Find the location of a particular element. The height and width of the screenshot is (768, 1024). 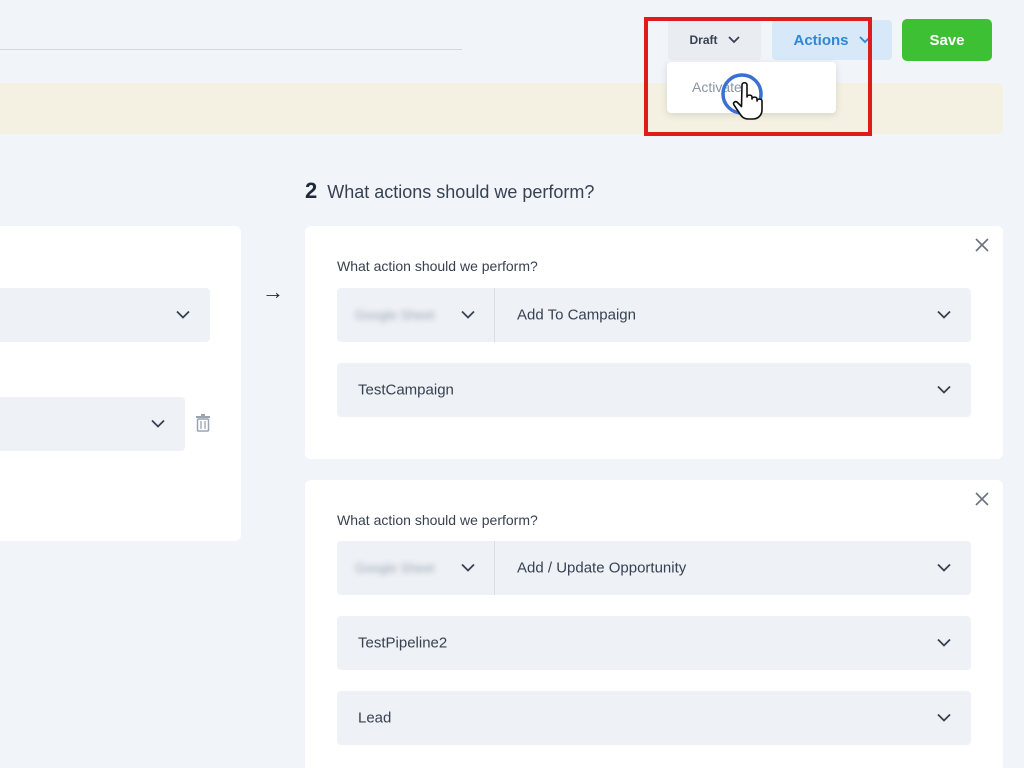

trigger-card is located at coordinates (120, 383).